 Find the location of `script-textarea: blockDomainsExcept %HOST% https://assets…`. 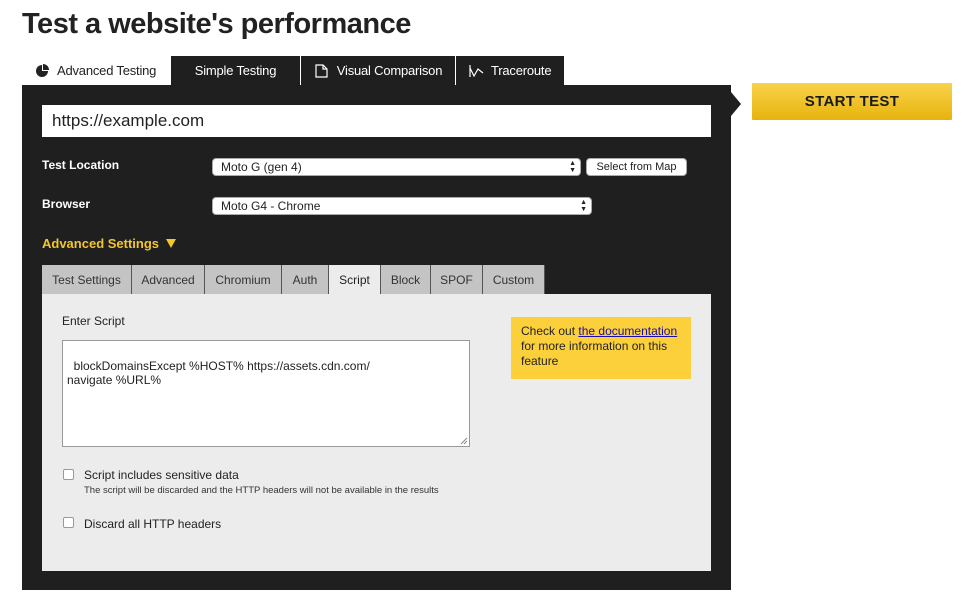

script-textarea: blockDomainsExcept %HOST% https://assets… is located at coordinates (266, 393).